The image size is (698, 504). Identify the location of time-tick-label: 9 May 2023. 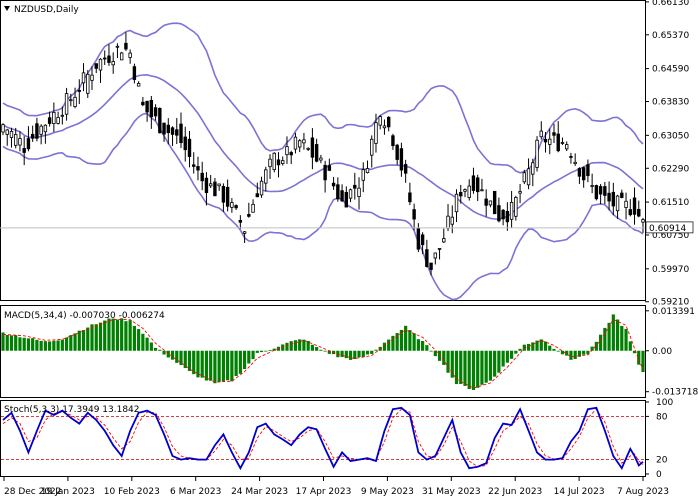
(387, 492).